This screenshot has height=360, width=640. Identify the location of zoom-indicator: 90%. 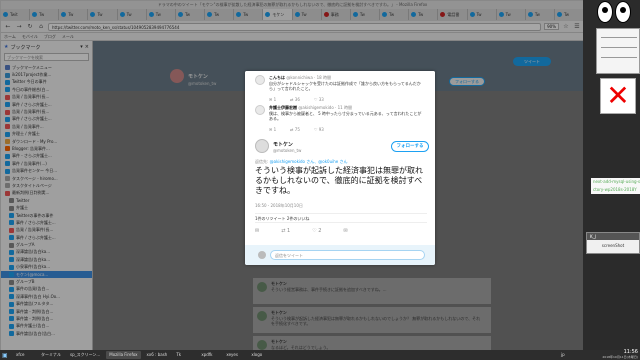
(551, 26).